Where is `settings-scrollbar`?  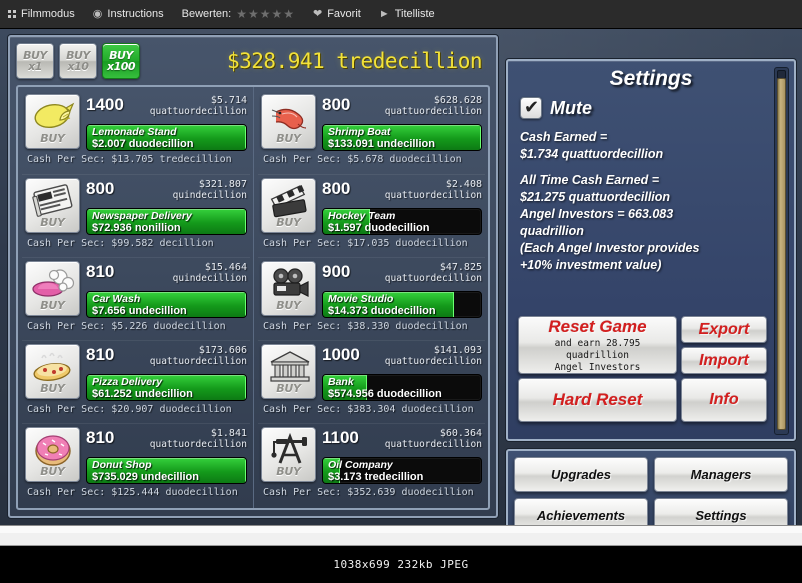
settings-scrollbar is located at coordinates (781, 251).